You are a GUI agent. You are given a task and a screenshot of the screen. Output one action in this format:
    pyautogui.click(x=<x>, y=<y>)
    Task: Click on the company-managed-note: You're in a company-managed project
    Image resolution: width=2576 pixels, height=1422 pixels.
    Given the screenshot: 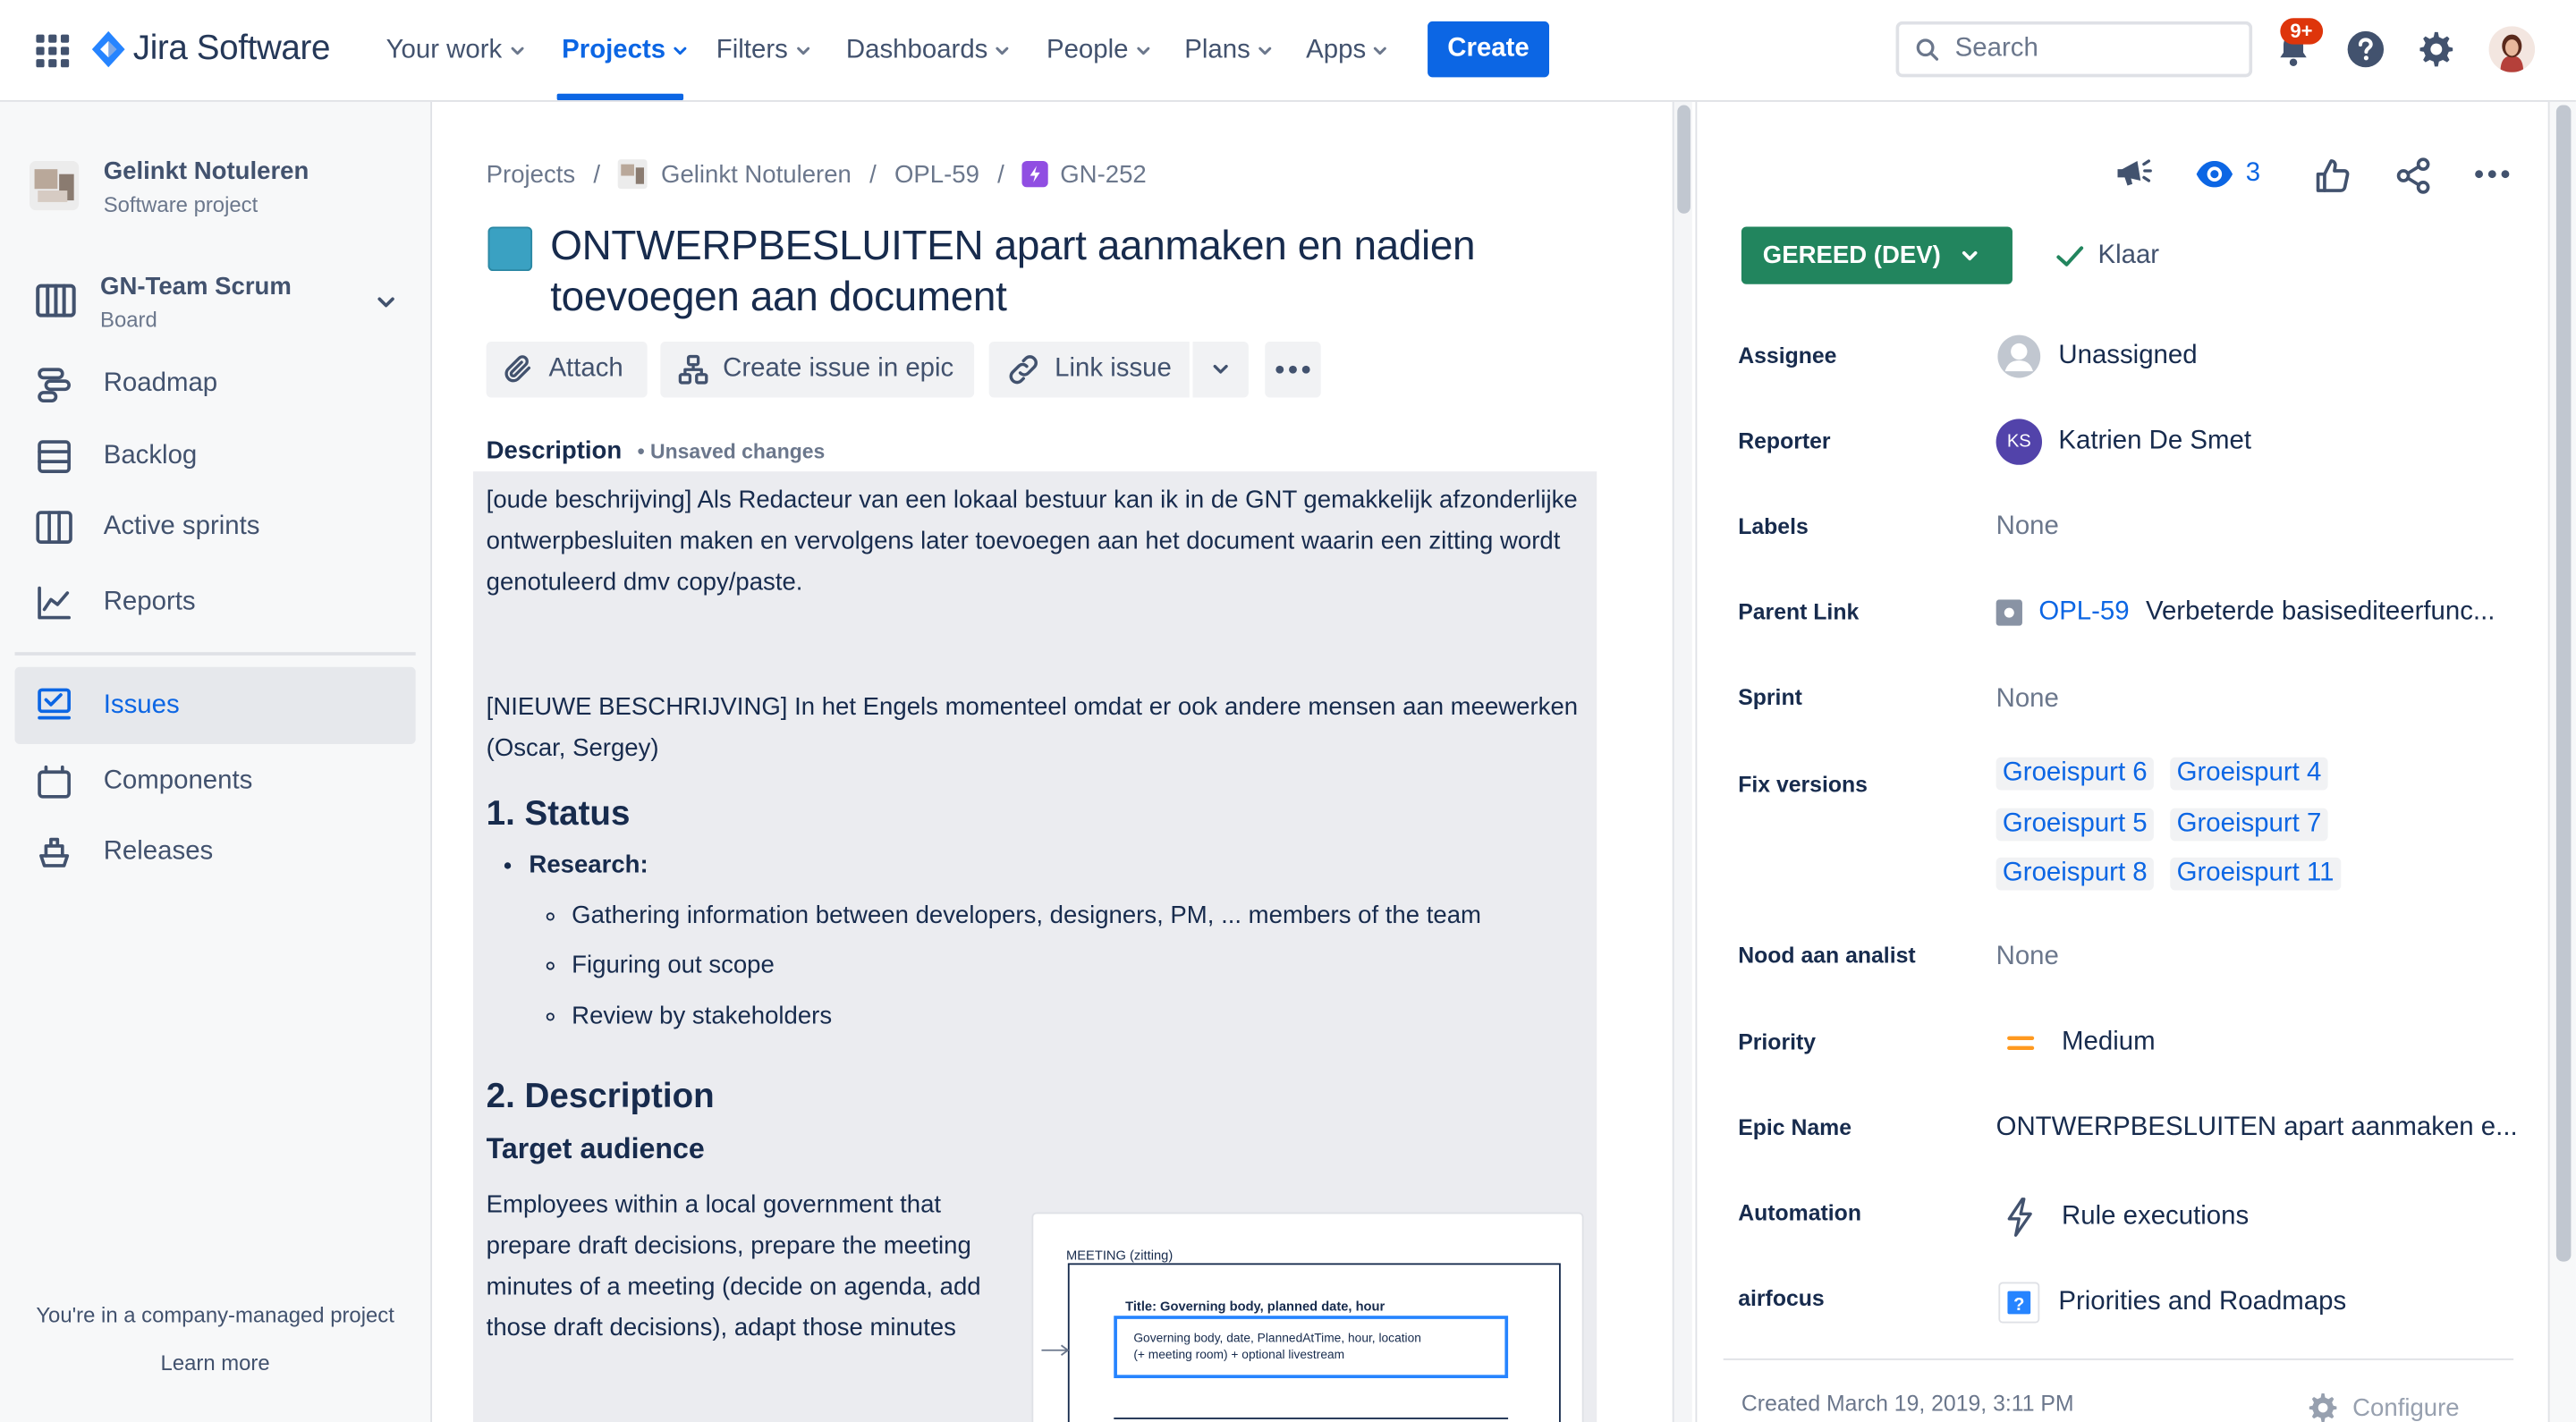 What is the action you would take?
    pyautogui.click(x=215, y=1315)
    